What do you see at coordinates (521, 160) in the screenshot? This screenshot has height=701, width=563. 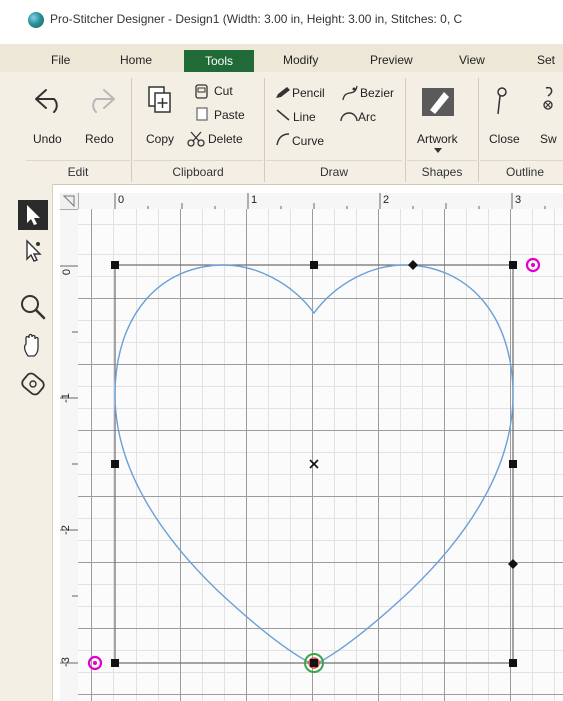 I see `outline-group-divider` at bounding box center [521, 160].